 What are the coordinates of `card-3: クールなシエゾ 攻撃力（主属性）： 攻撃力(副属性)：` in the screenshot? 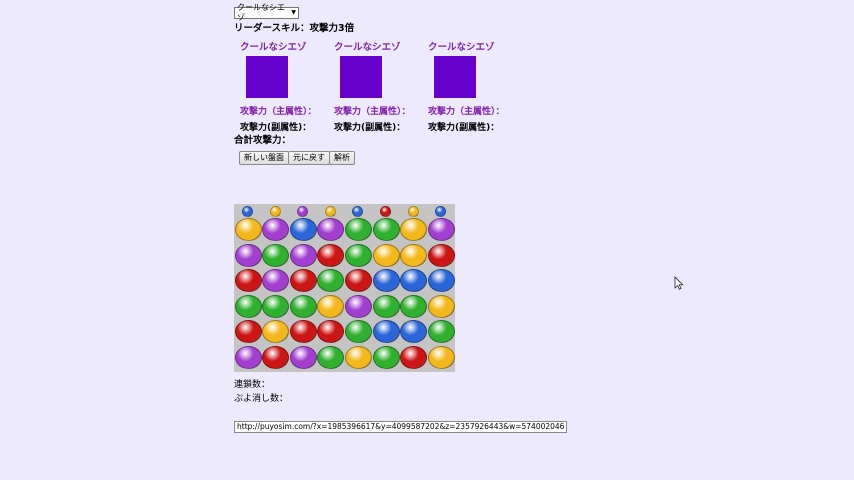 It's located at (473, 86).